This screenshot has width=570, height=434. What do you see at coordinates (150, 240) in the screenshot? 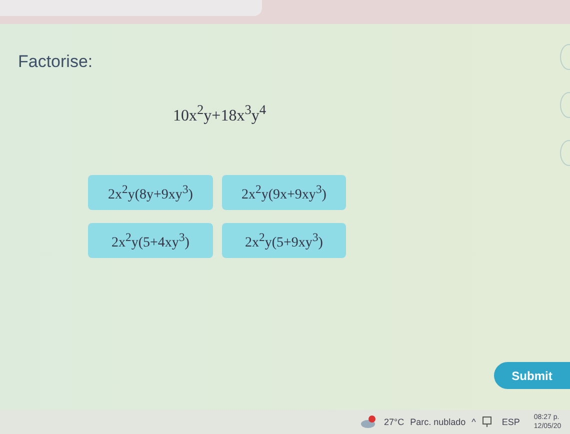
I see `answer-option: 2x$^{2}$y(5+4xy$^{3}$)` at bounding box center [150, 240].